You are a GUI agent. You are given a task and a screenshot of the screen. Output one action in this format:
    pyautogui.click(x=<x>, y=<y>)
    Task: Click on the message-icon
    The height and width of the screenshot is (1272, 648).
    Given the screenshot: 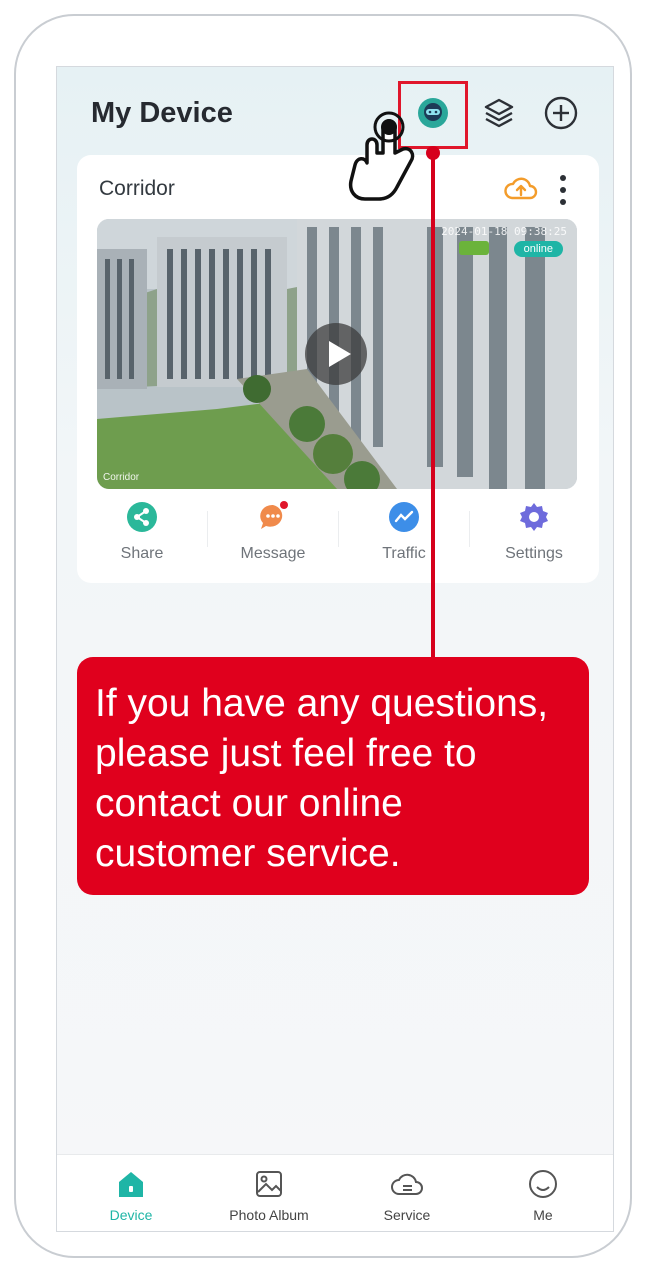 What is the action you would take?
    pyautogui.click(x=273, y=517)
    